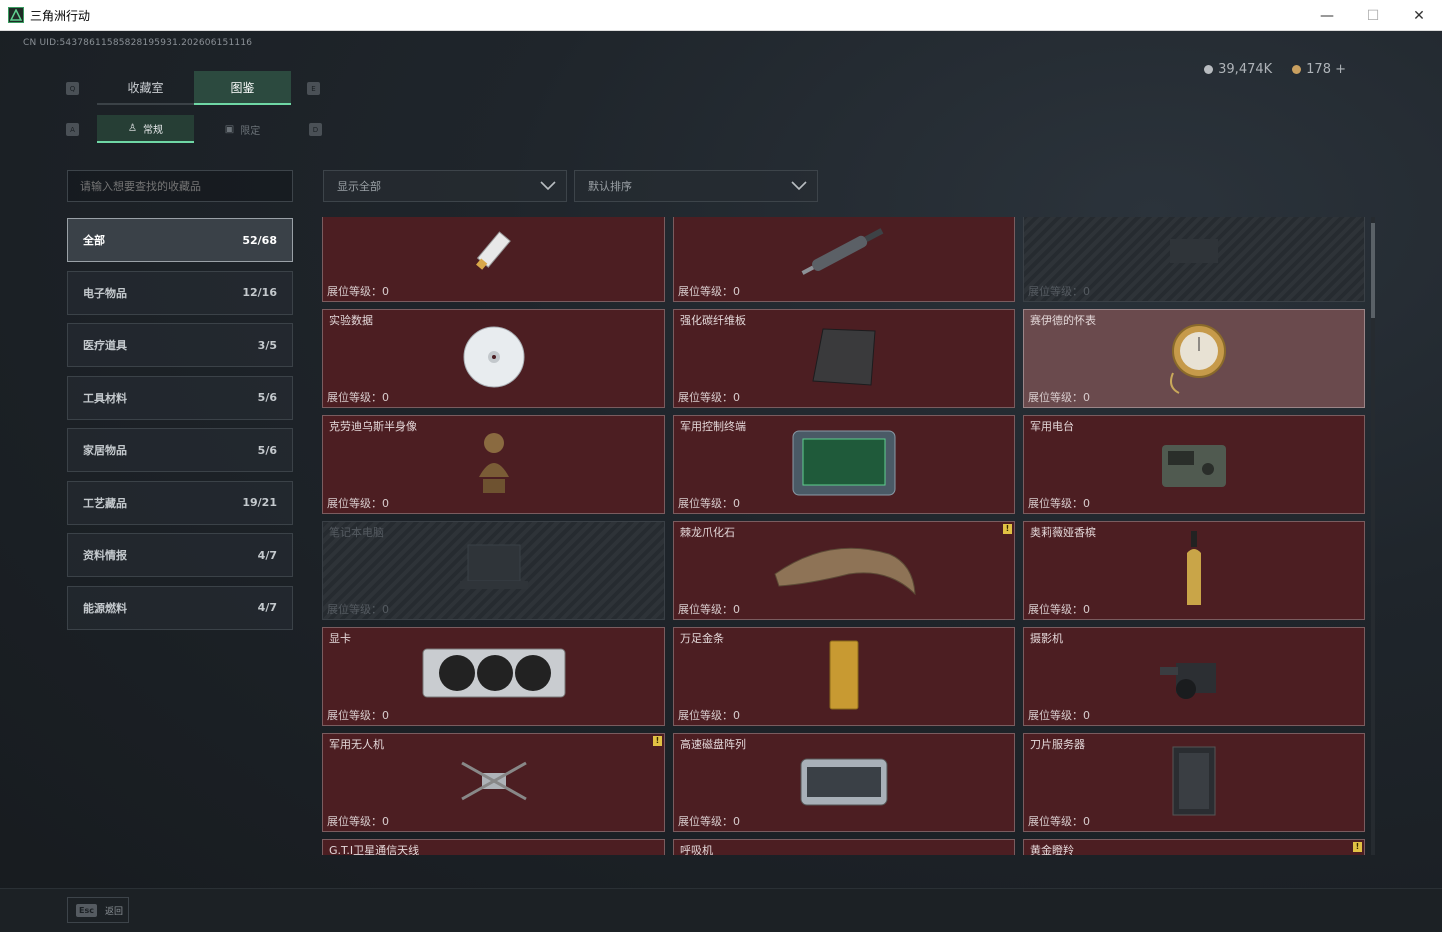 The image size is (1442, 932). What do you see at coordinates (180, 555) in the screenshot?
I see `category-intel: 资料情报 4/7` at bounding box center [180, 555].